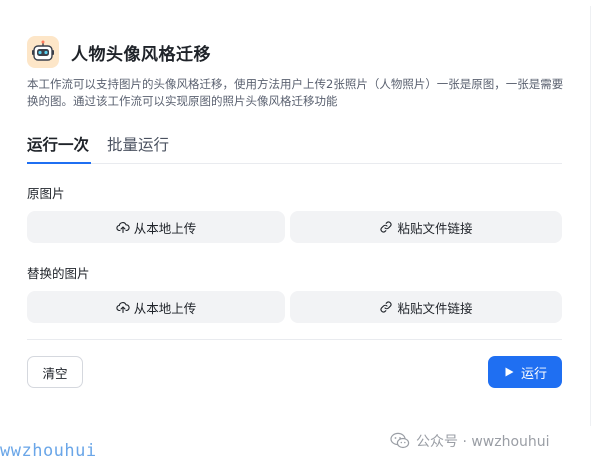 Image resolution: width=593 pixels, height=466 pixels. What do you see at coordinates (55, 372) in the screenshot?
I see `clear-button: 清空` at bounding box center [55, 372].